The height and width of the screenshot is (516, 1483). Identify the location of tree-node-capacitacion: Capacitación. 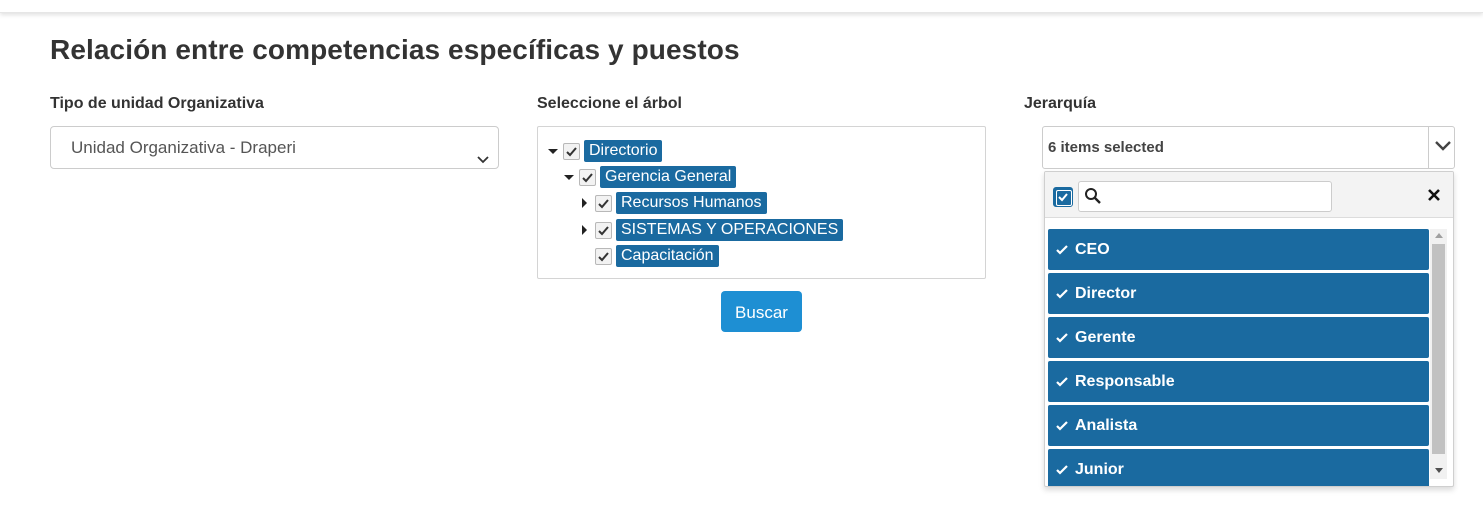
(649, 256).